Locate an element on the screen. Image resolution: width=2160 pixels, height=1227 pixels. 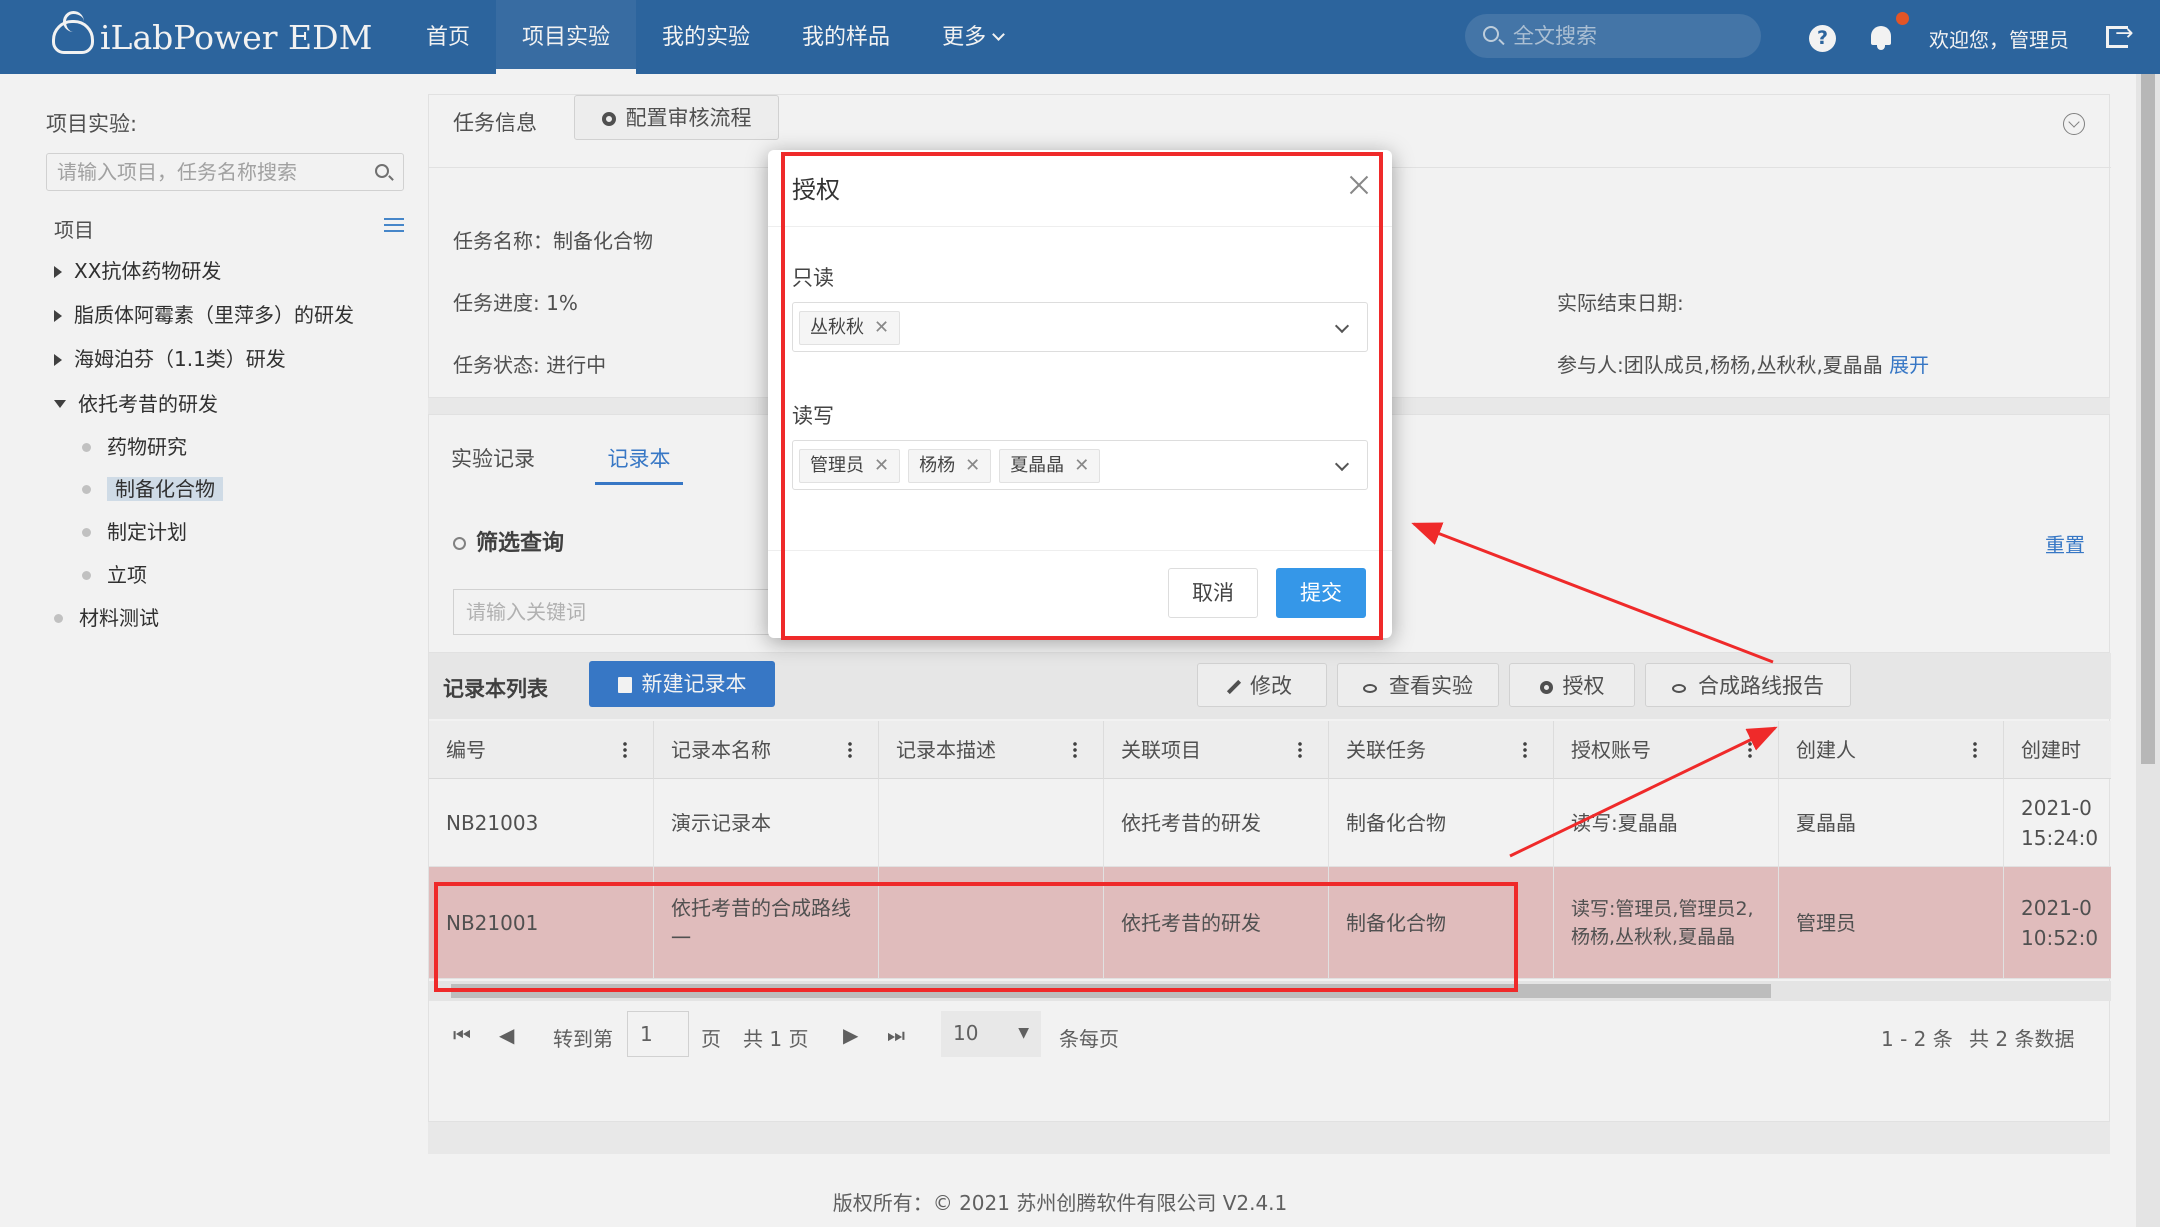
annotation-arrow-to-authorize is located at coordinates (1643, 792).